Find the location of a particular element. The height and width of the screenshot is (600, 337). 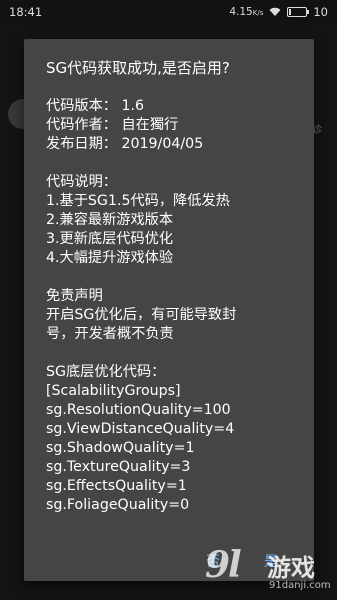

message-line: 发布日期： 2019/04/05 is located at coordinates (125, 144).